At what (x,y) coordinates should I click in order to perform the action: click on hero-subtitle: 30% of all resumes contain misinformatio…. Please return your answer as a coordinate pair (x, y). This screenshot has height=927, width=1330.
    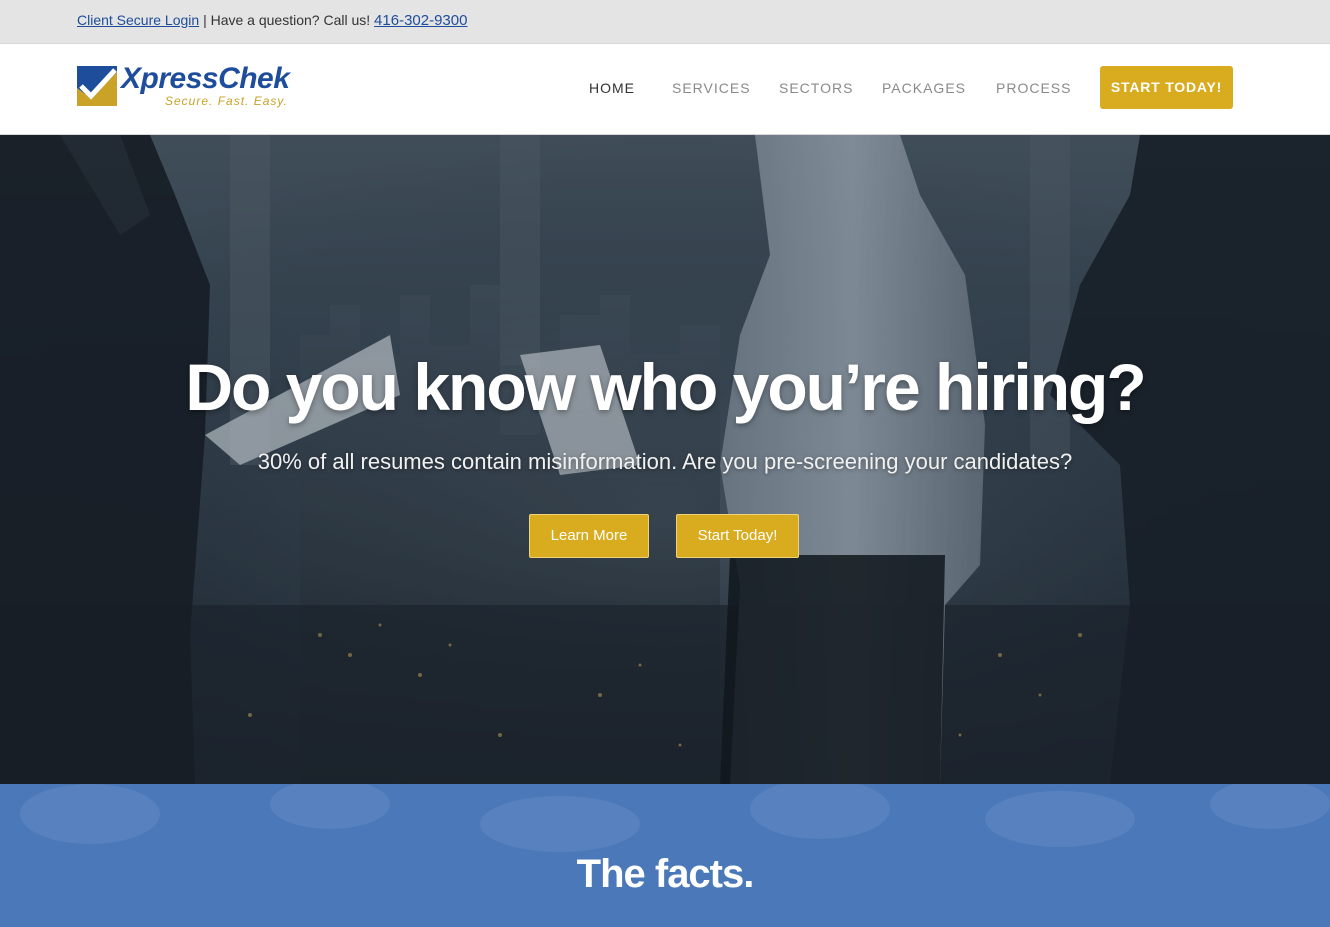
    Looking at the image, I should click on (665, 461).